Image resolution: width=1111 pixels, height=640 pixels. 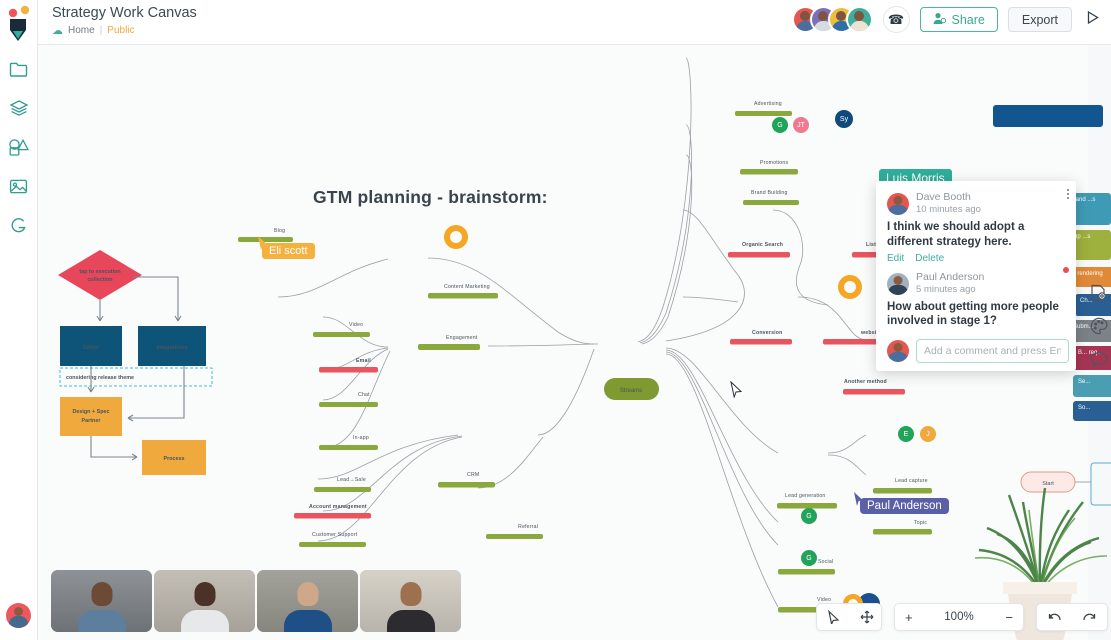 I want to click on node-promotions-label: Promotions, so click(x=774, y=163).